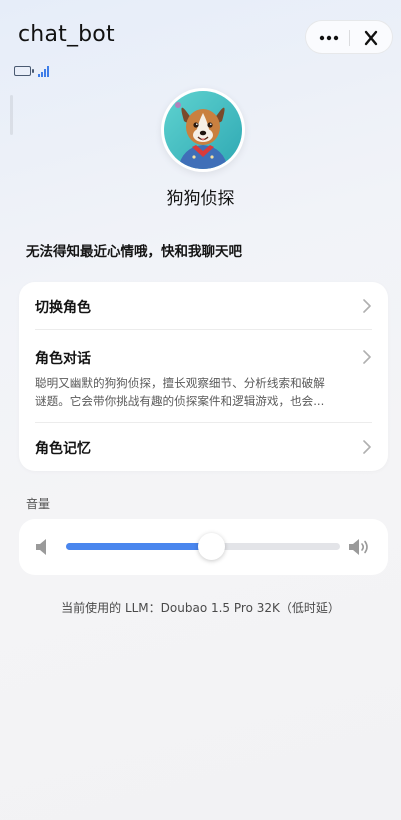 This screenshot has width=401, height=820. What do you see at coordinates (134, 252) in the screenshot?
I see `mood-status-text: 无法得知最近心情哦，快和我聊天吧` at bounding box center [134, 252].